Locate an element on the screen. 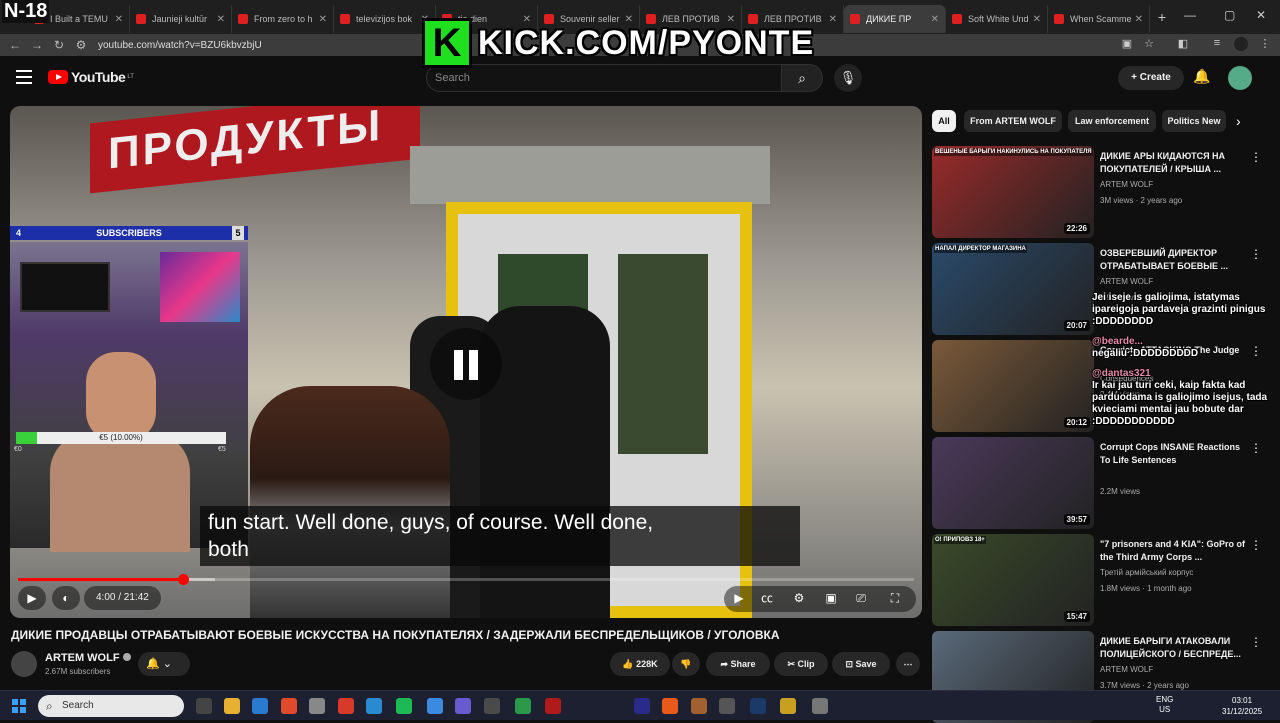 The image size is (1280, 723). filter-chip: Law enforcement is located at coordinates (1112, 121).